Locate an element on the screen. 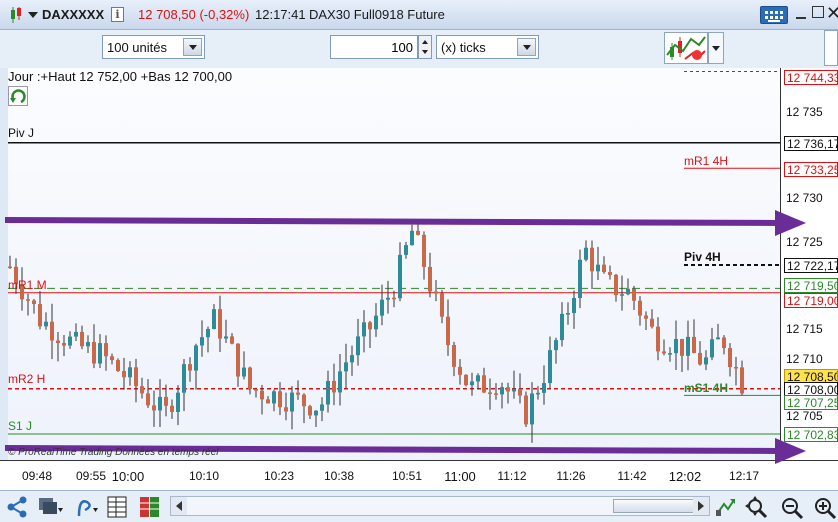 This screenshot has width=838, height=522. scroll-right-button is located at coordinates (701, 506).